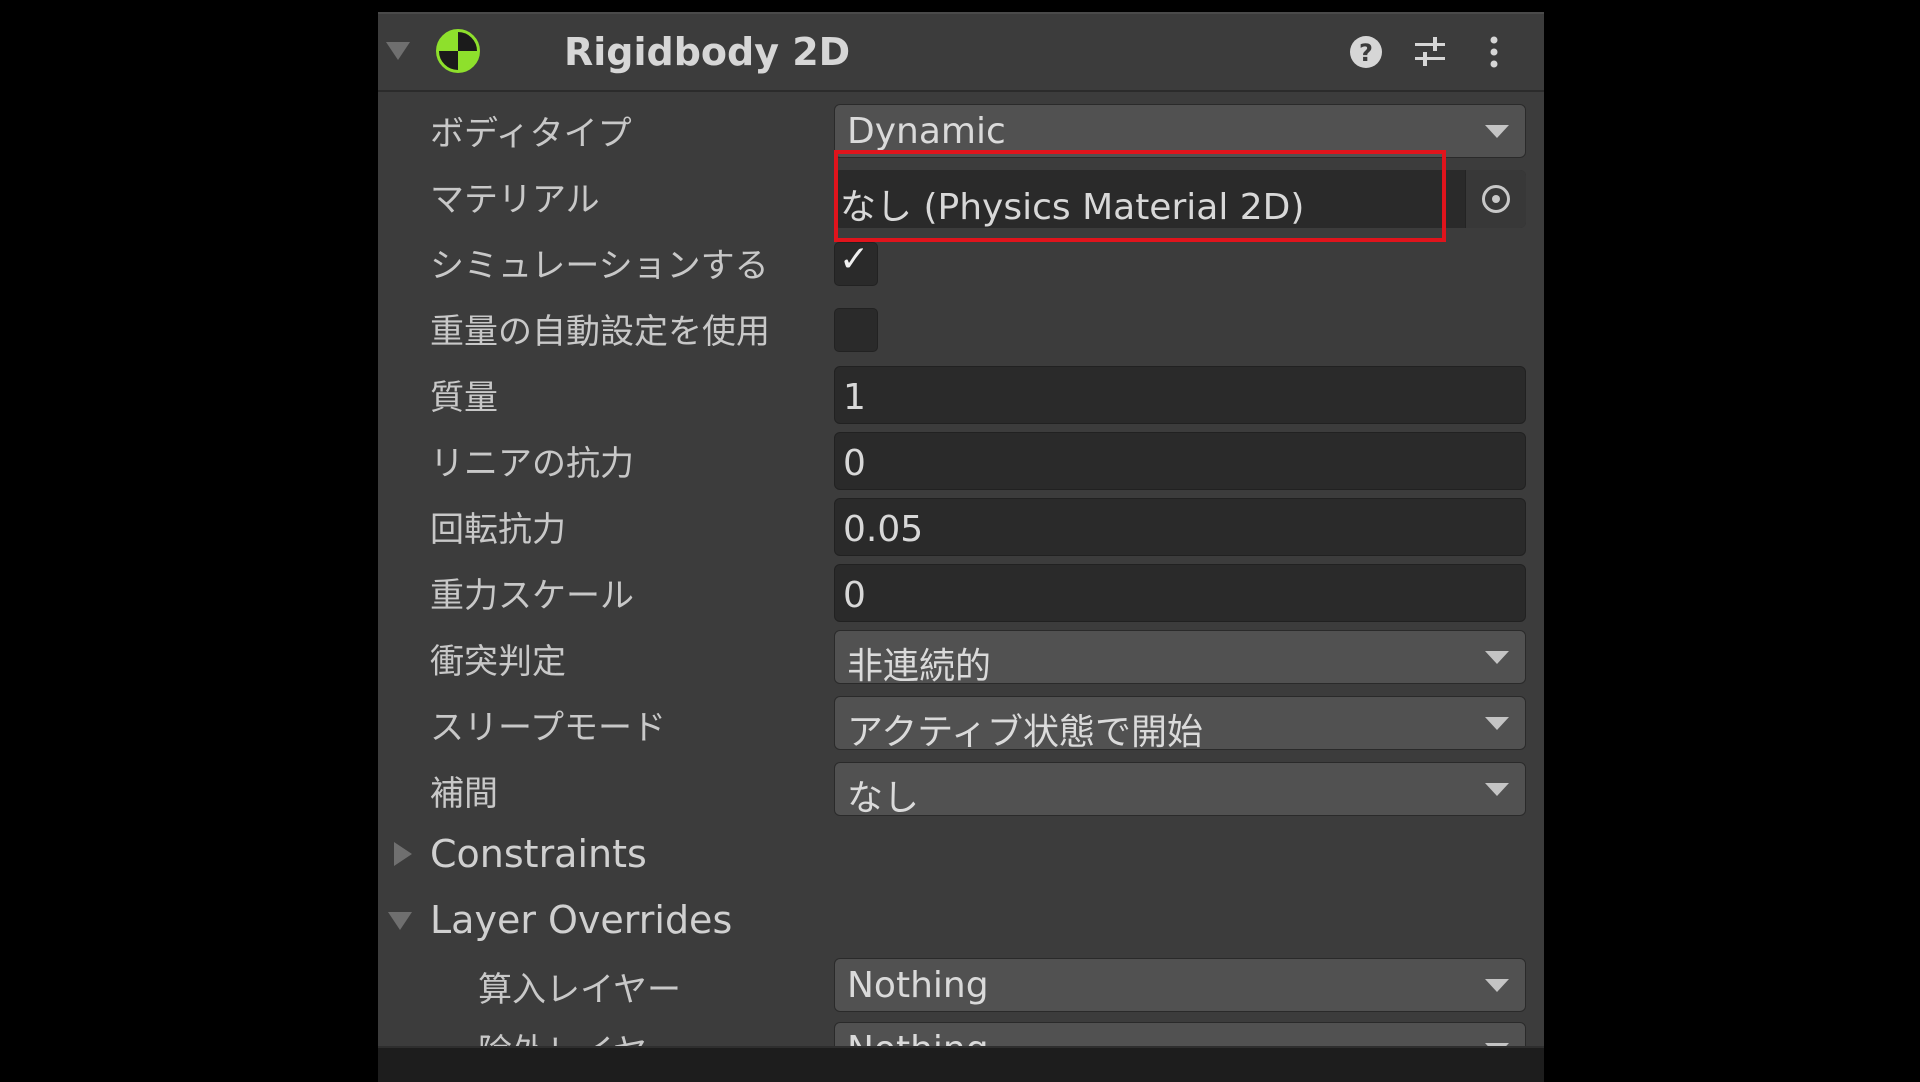  I want to click on simulated-label: シミュレーションする, so click(599, 266).